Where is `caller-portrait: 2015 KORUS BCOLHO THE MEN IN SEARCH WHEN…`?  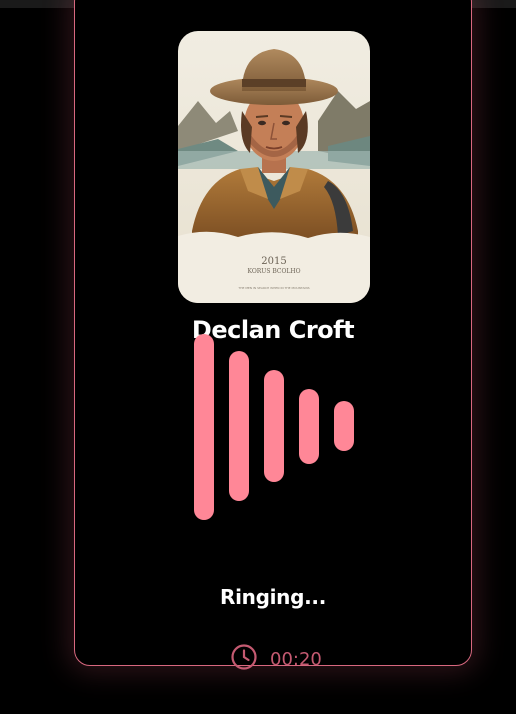
caller-portrait: 2015 KORUS BCOLHO THE MEN IN SEARCH WHEN… is located at coordinates (274, 167).